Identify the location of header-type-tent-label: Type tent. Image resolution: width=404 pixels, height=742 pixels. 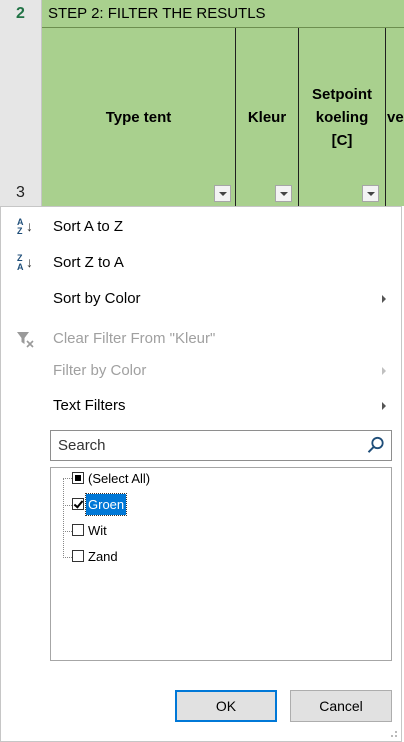
(138, 117).